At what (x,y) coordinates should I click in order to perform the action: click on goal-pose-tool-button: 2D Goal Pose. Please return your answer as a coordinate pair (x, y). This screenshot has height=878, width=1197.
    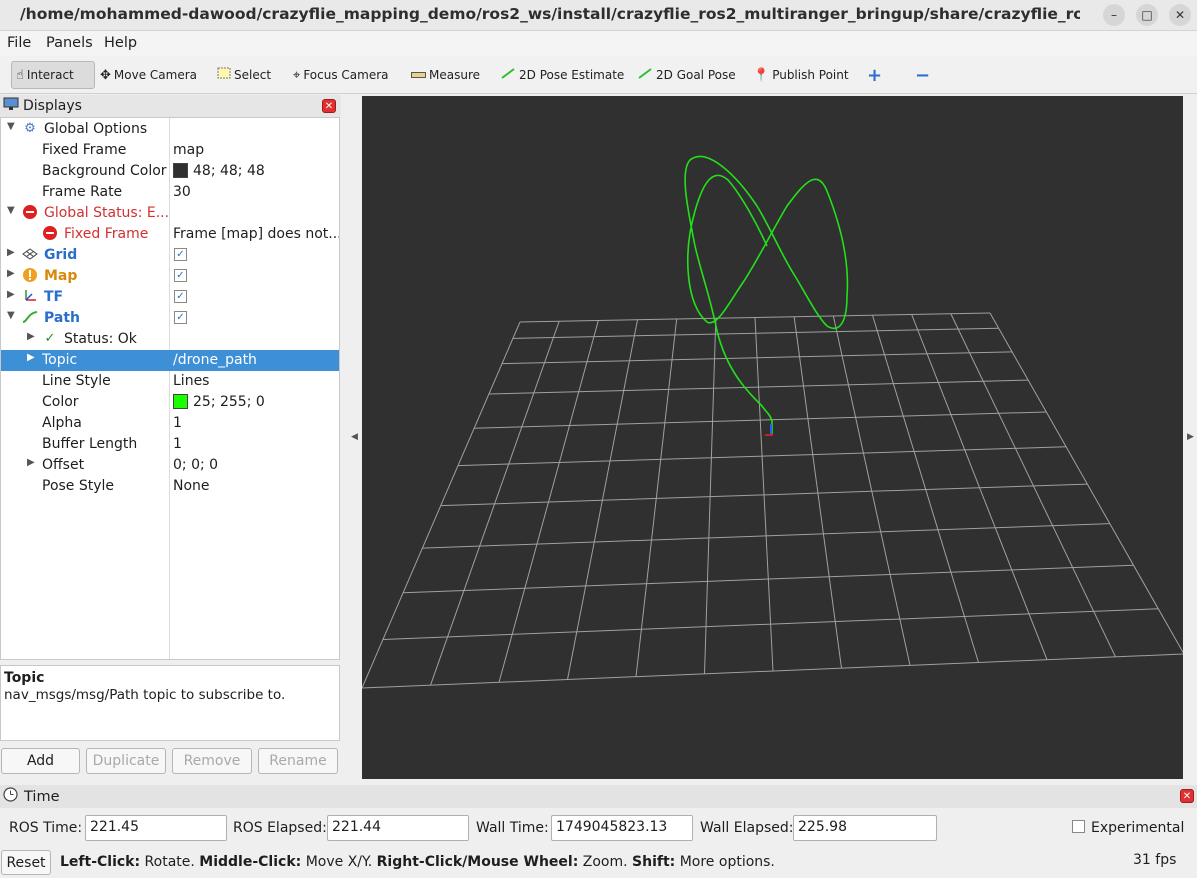
    Looking at the image, I should click on (687, 75).